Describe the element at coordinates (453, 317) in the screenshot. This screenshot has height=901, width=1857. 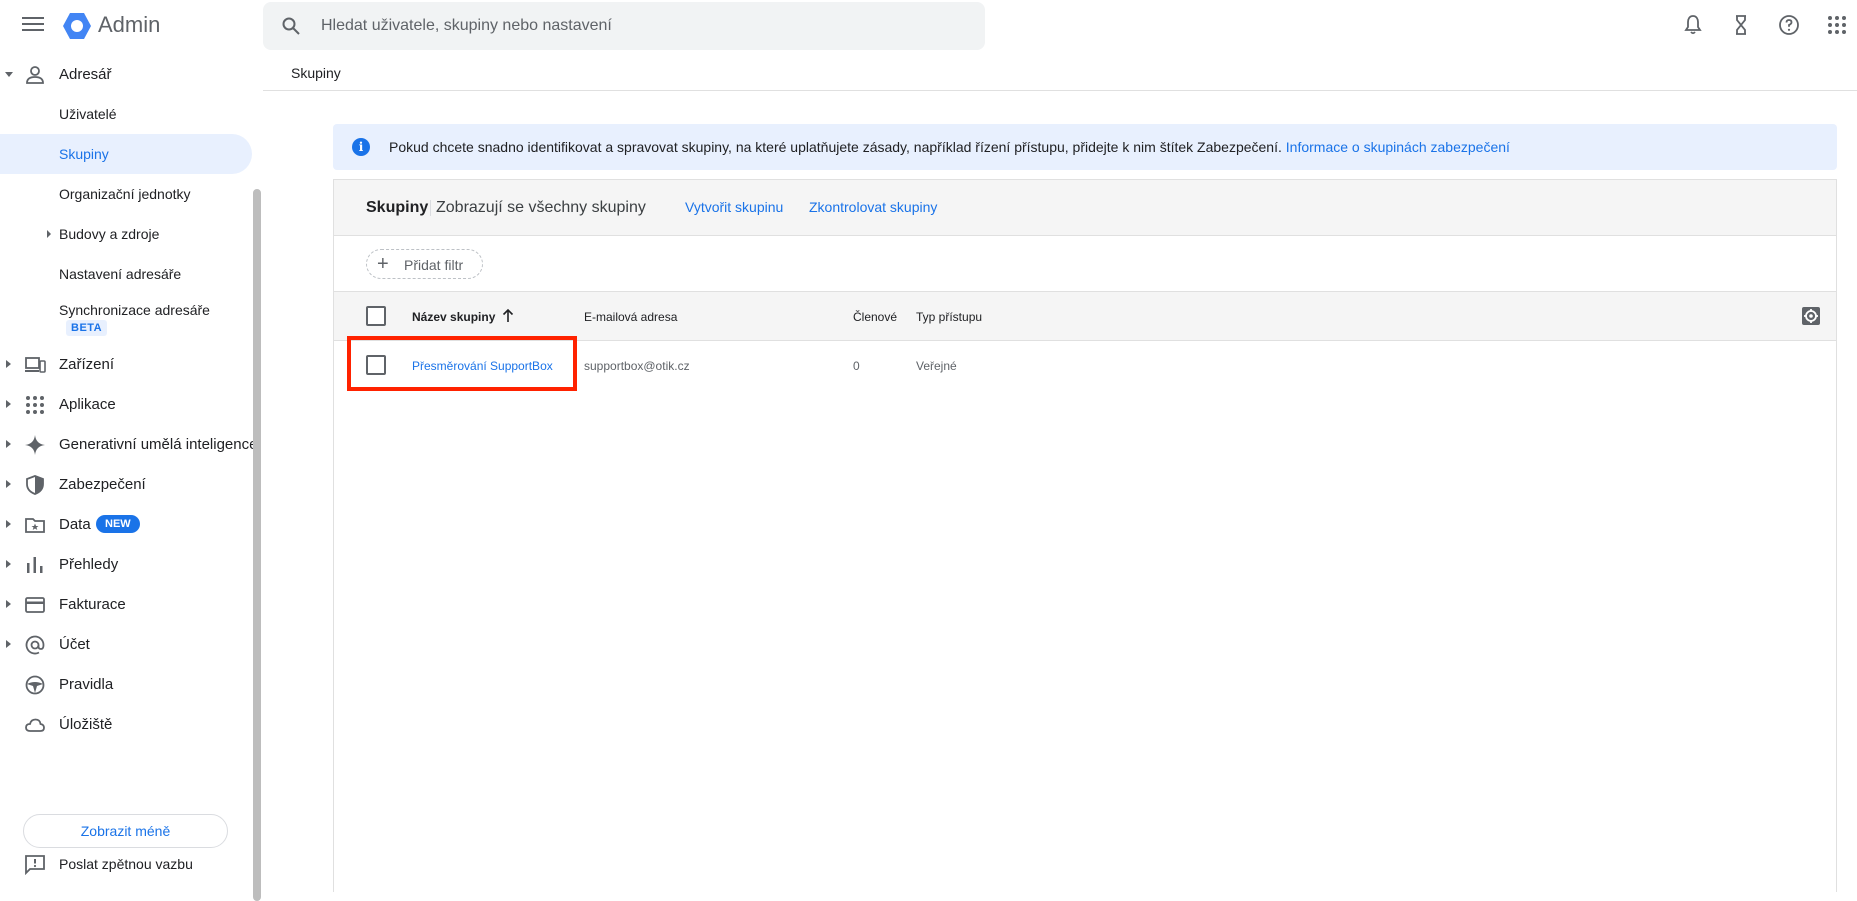
I see `column-header-name: Název skupiny` at that location.